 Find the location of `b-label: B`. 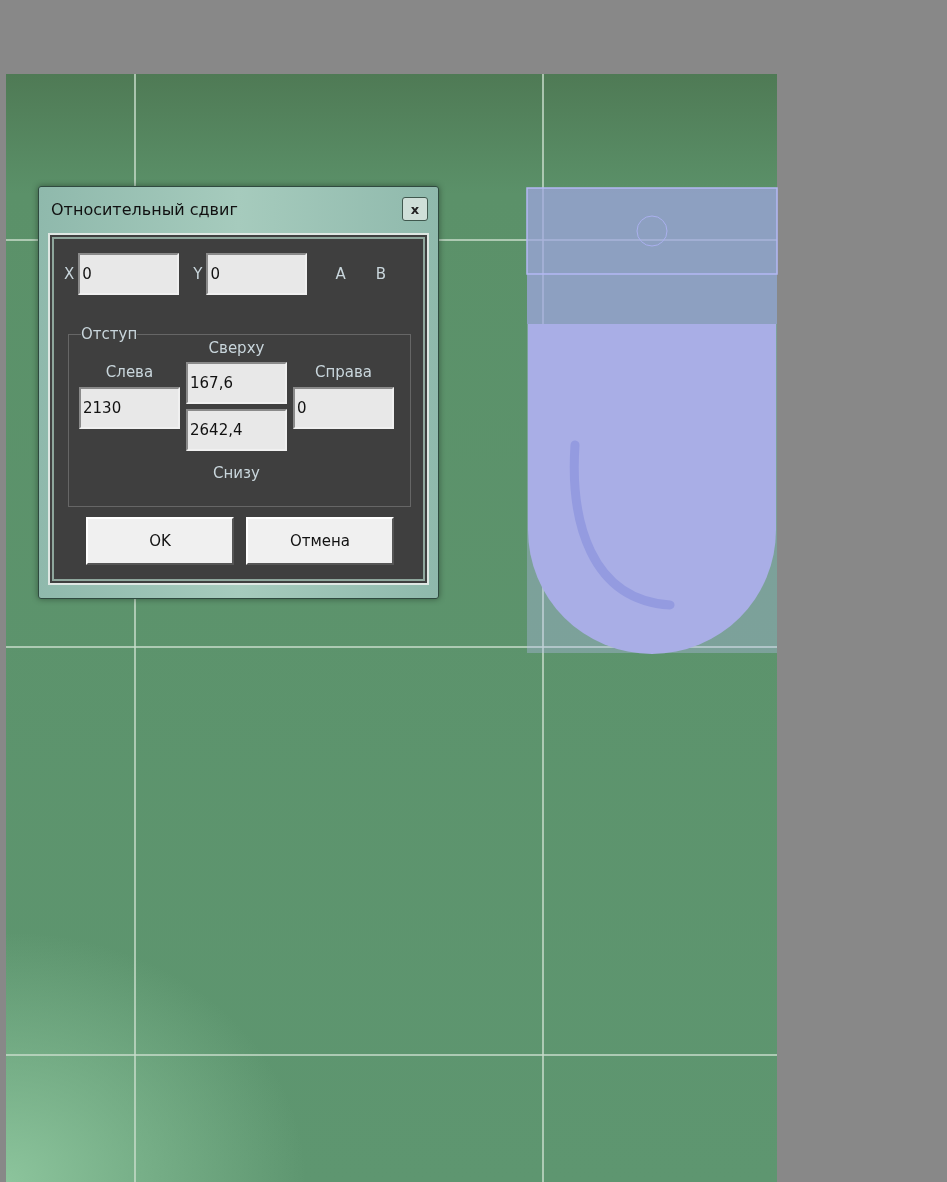

b-label: B is located at coordinates (380, 274).